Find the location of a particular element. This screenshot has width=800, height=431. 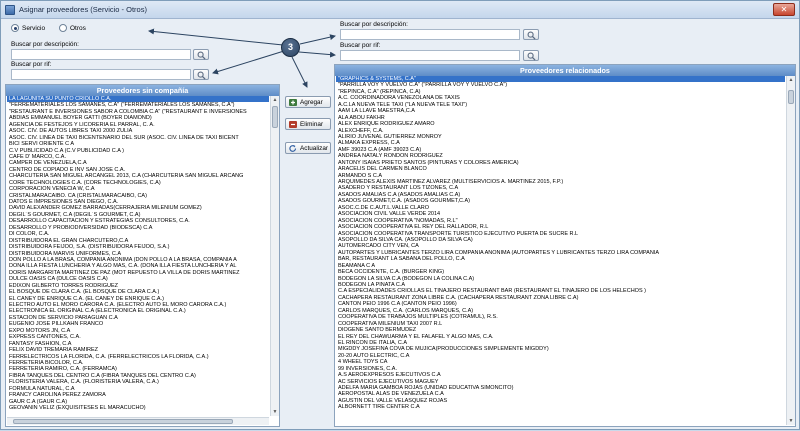

right-desc-search-button is located at coordinates (531, 34).